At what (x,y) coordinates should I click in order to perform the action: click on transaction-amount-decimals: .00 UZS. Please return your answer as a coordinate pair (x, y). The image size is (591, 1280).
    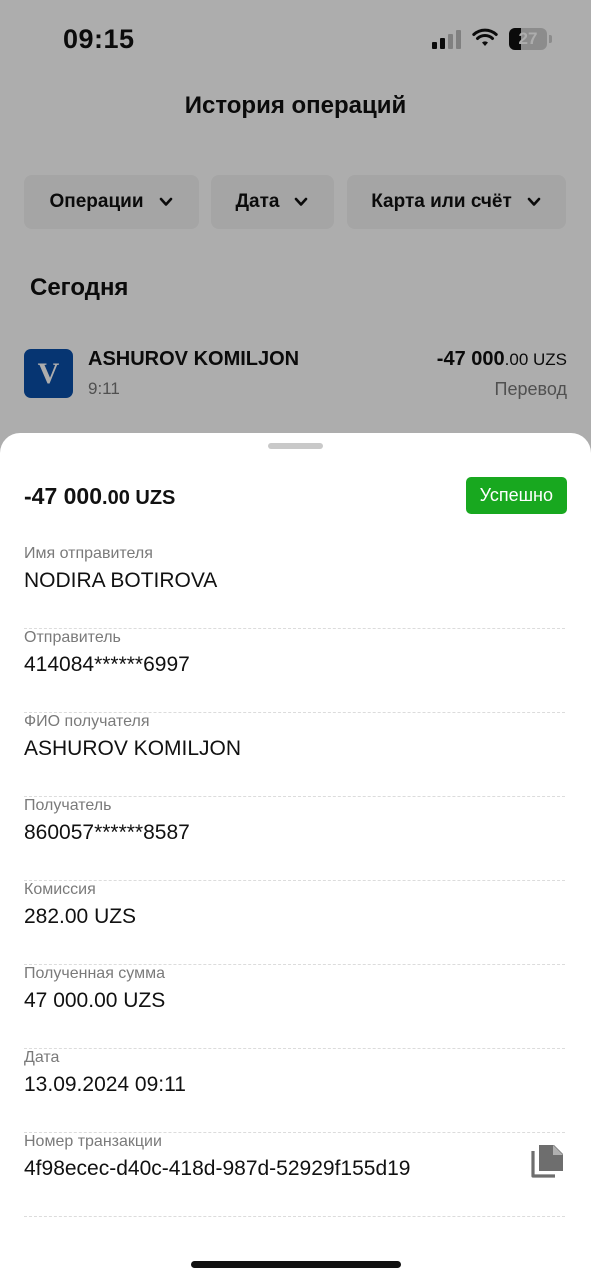
    Looking at the image, I should click on (139, 498).